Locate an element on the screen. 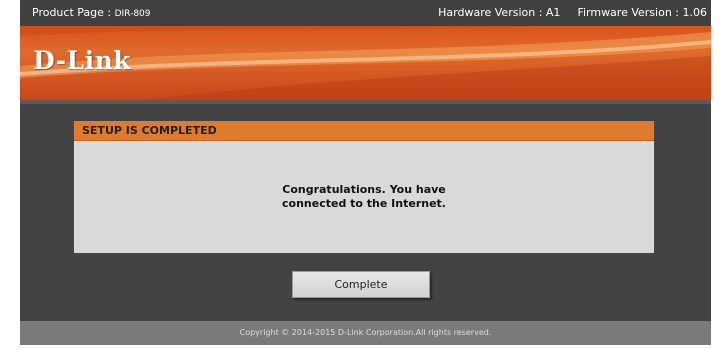 This screenshot has width=719, height=349. product-page-info: Product Page : DIR-809 is located at coordinates (91, 13).